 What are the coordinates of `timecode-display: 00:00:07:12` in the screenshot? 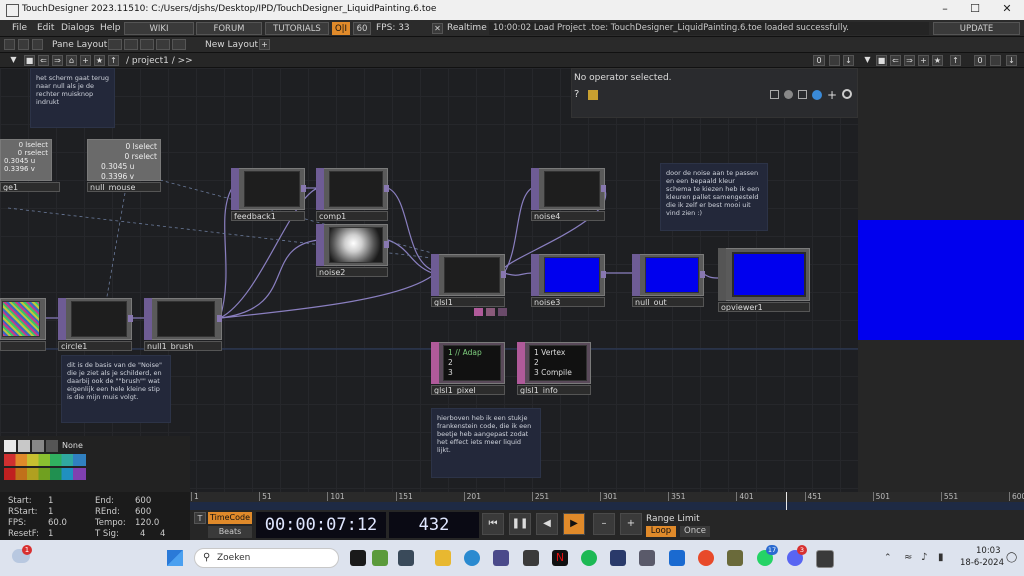 It's located at (321, 525).